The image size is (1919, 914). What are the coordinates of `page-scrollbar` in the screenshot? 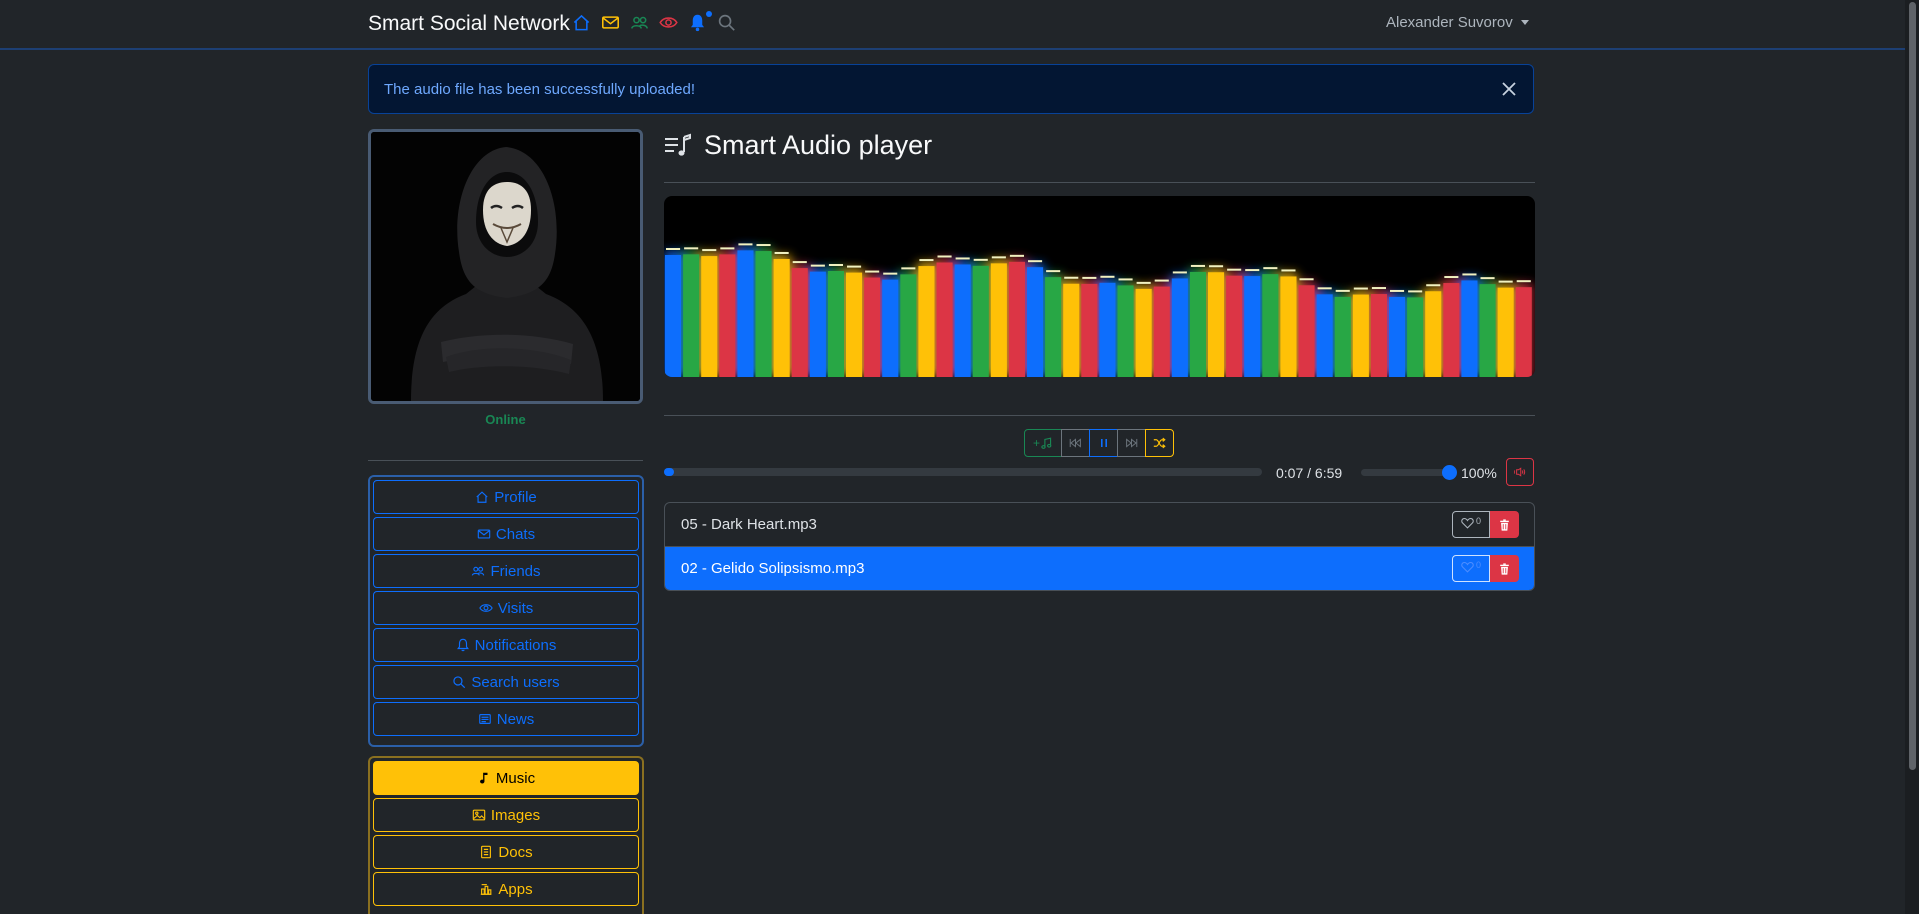 It's located at (1912, 457).